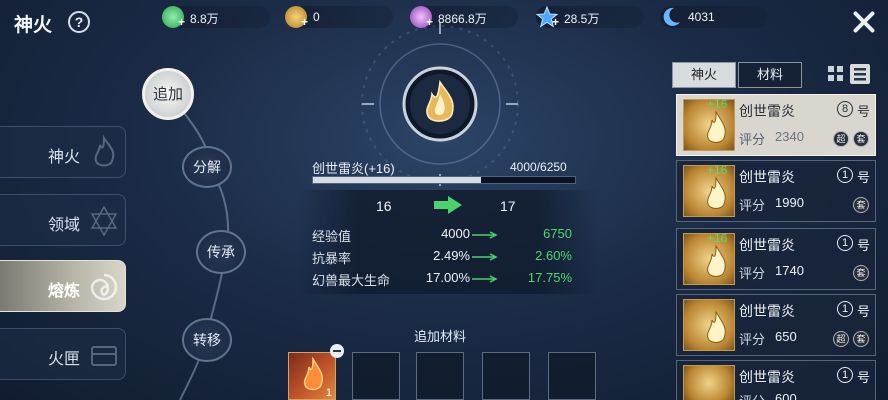 Image resolution: width=888 pixels, height=400 pixels. Describe the element at coordinates (671, 17) in the screenshot. I see `crescent-moon-icon` at that location.